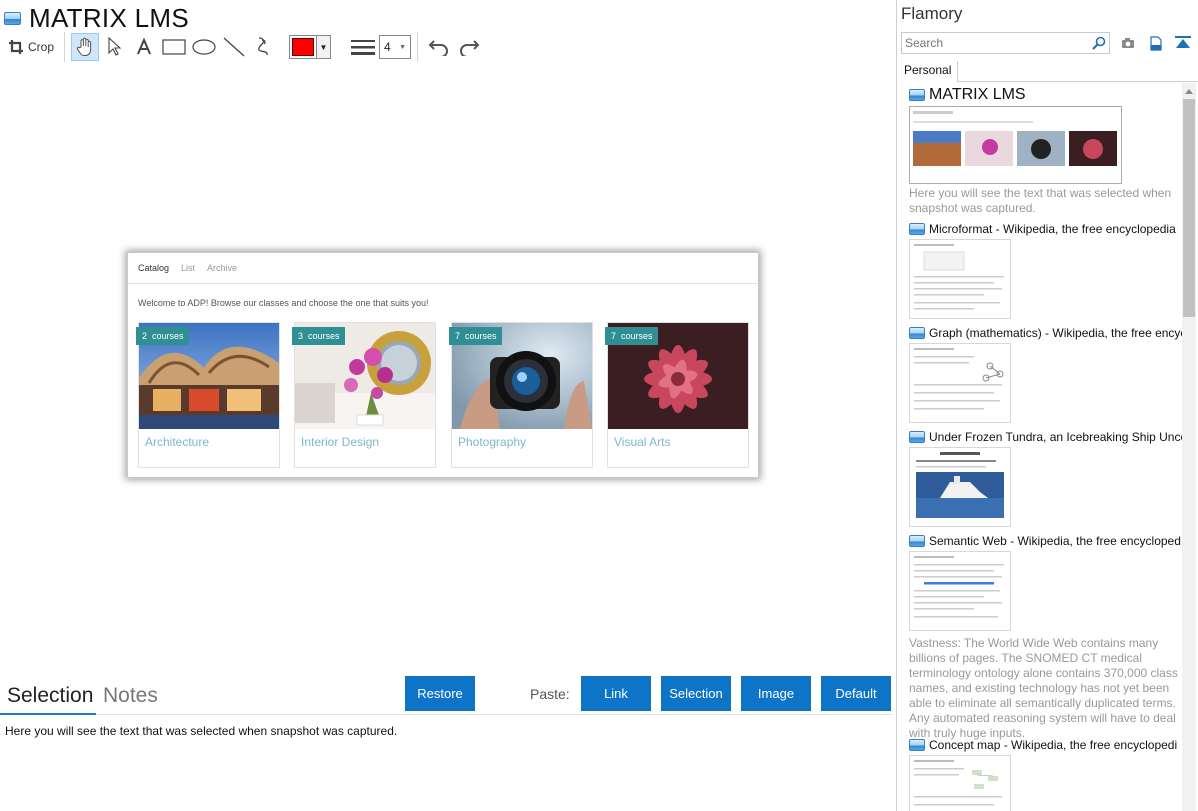 The width and height of the screenshot is (1198, 811). I want to click on paste-image-button: Image, so click(776, 693).